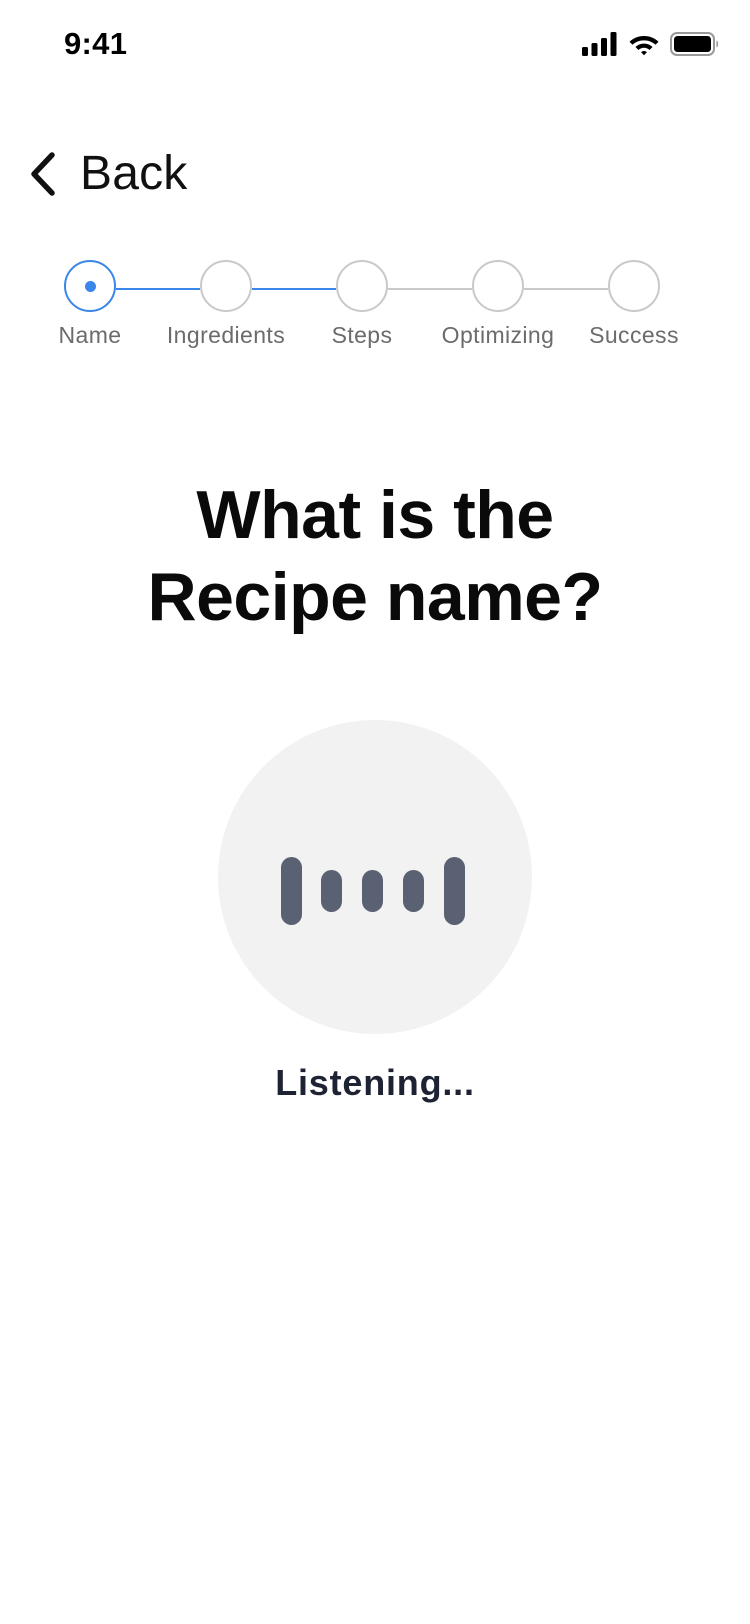 The width and height of the screenshot is (750, 1624). I want to click on back-button: Back, so click(108, 173).